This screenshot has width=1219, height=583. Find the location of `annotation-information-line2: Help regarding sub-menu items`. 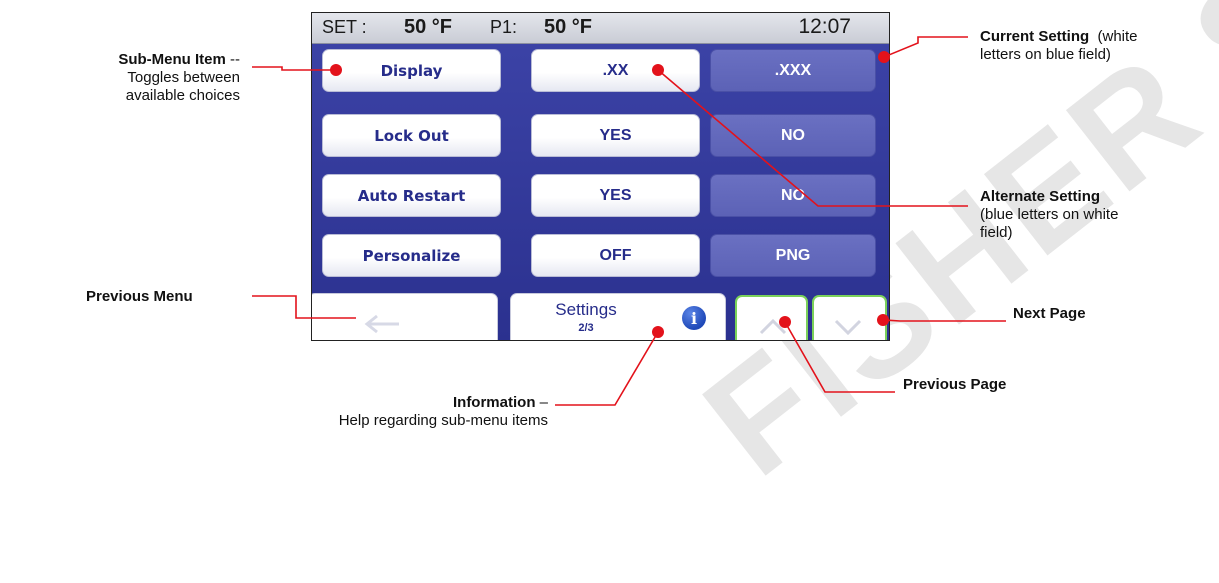

annotation-information-line2: Help regarding sub-menu items is located at coordinates (443, 420).